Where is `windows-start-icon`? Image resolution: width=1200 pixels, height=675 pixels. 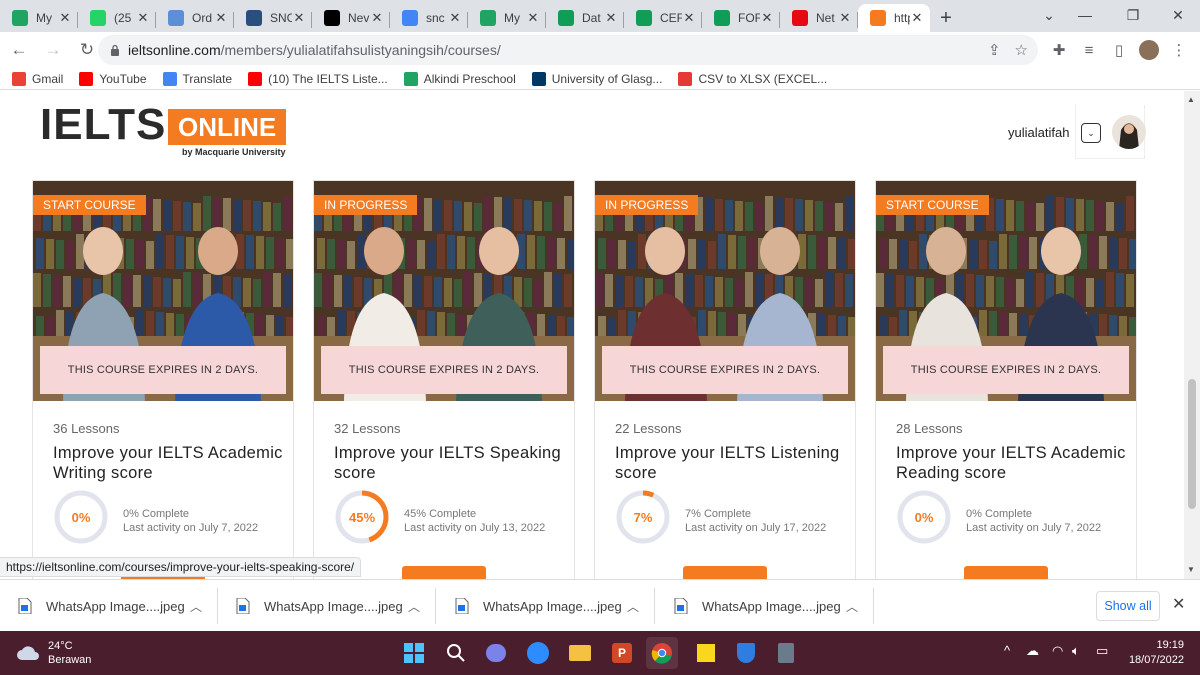
windows-start-icon is located at coordinates (414, 653).